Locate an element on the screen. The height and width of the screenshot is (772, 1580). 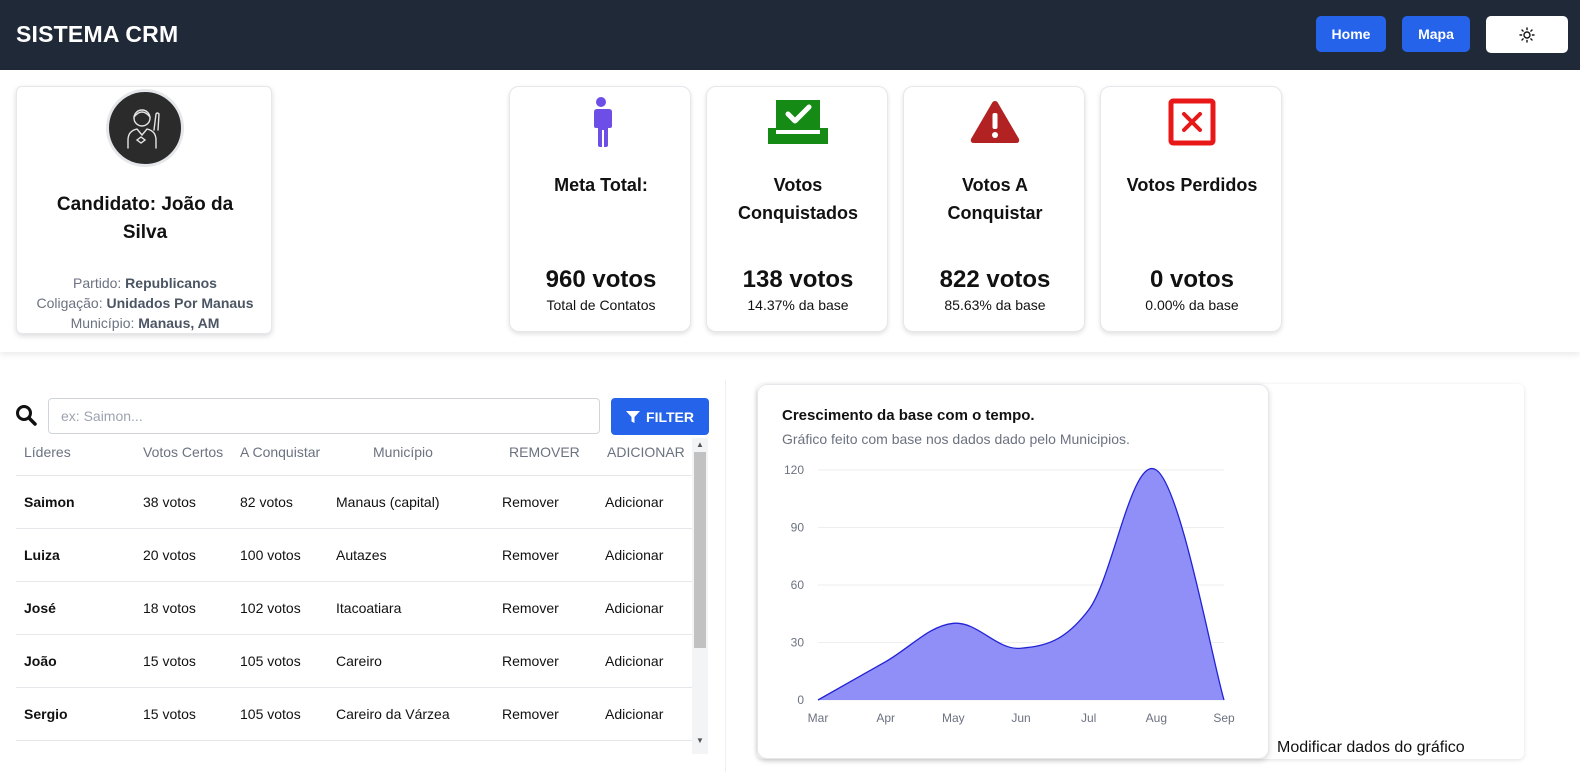
stat-subtitle: 14.37% da base is located at coordinates (798, 305).